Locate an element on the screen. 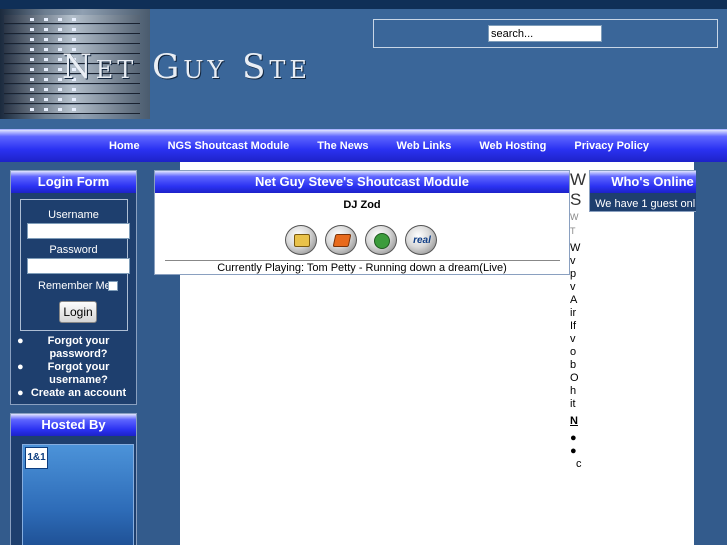 This screenshot has height=545, width=727. article-title-letter: S is located at coordinates (576, 199).